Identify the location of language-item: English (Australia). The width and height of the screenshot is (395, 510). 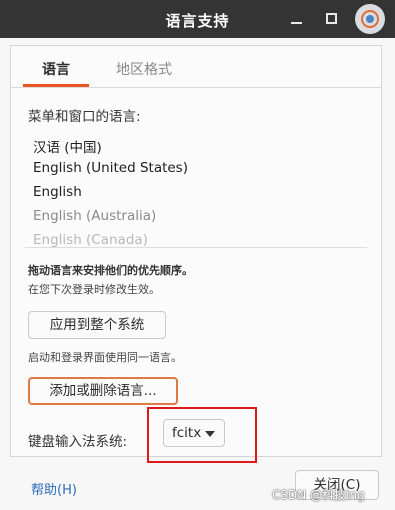
(94, 216).